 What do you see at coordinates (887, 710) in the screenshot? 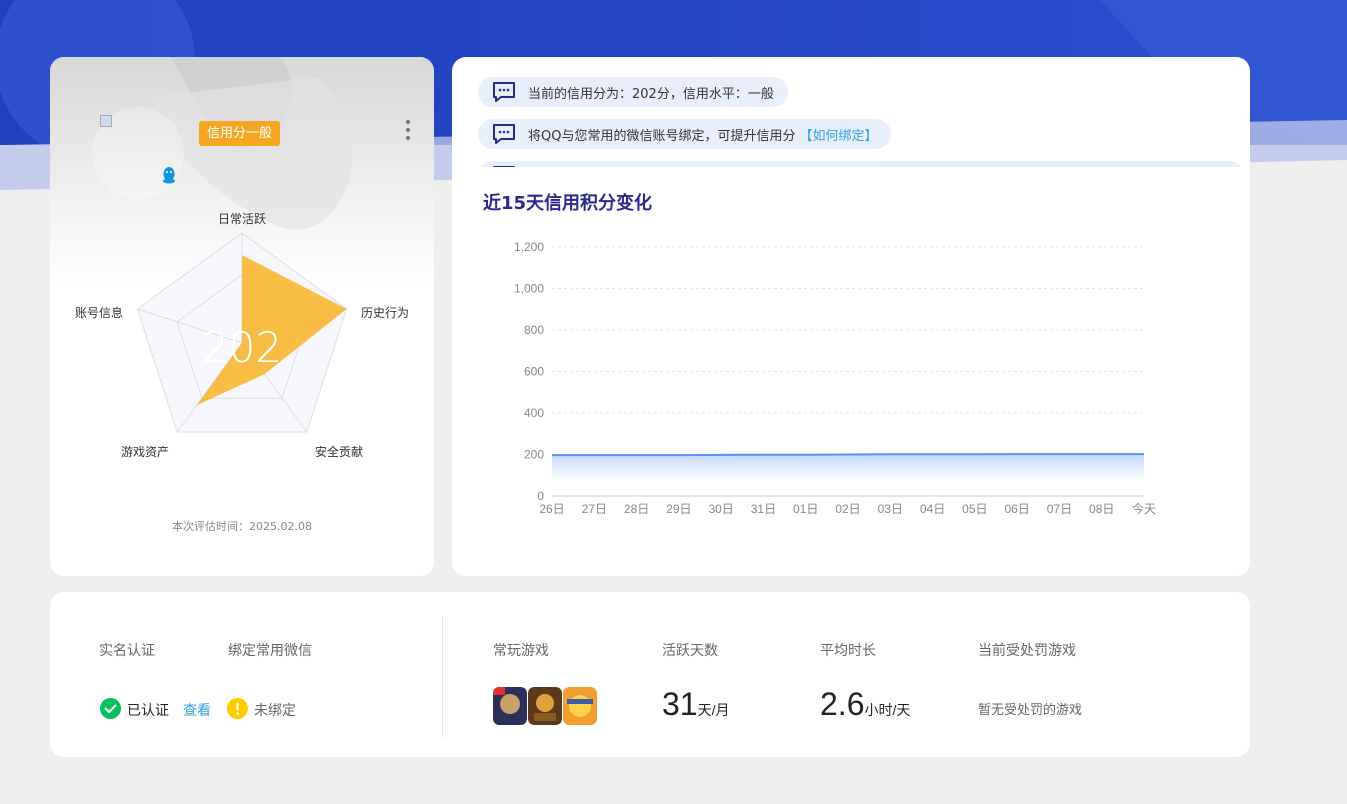
I see `avg-duration-unit: 小时/天` at bounding box center [887, 710].